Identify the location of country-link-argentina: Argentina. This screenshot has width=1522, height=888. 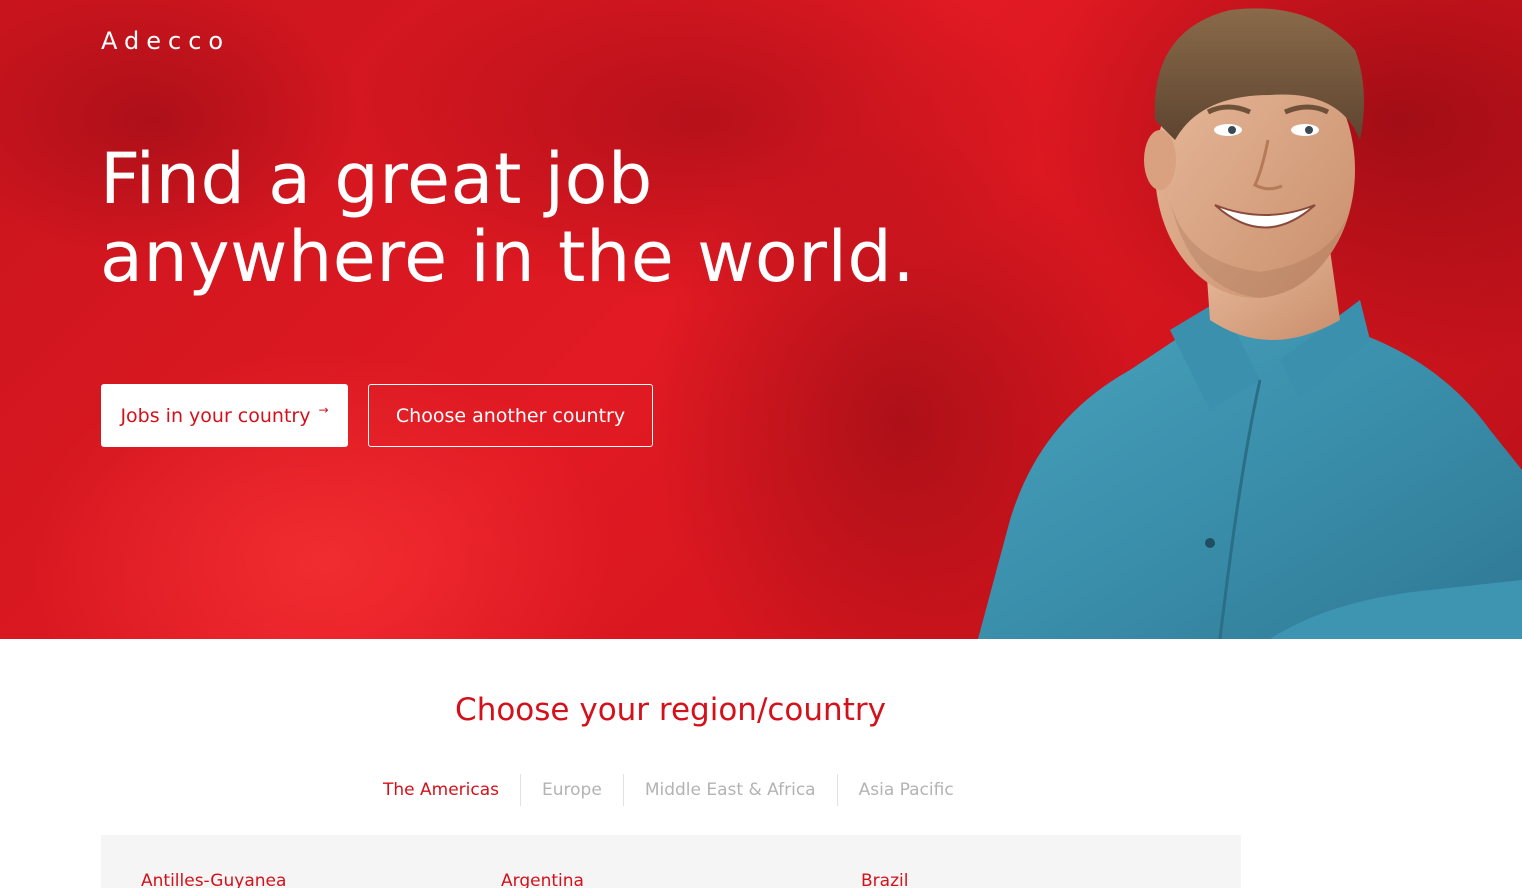
(542, 879).